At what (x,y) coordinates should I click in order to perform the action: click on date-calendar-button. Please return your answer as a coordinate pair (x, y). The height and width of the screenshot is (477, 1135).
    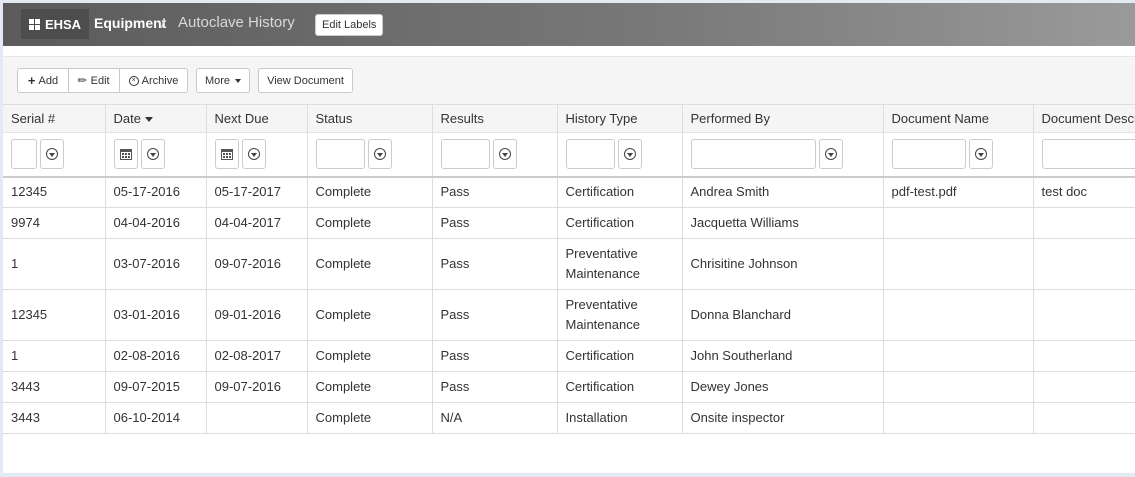
    Looking at the image, I should click on (125, 154).